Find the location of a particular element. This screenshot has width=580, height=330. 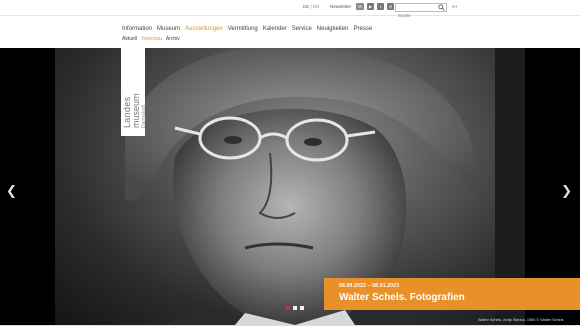

exhibition-dates: 08.09.2022 – 08.01.2023 is located at coordinates (369, 286).